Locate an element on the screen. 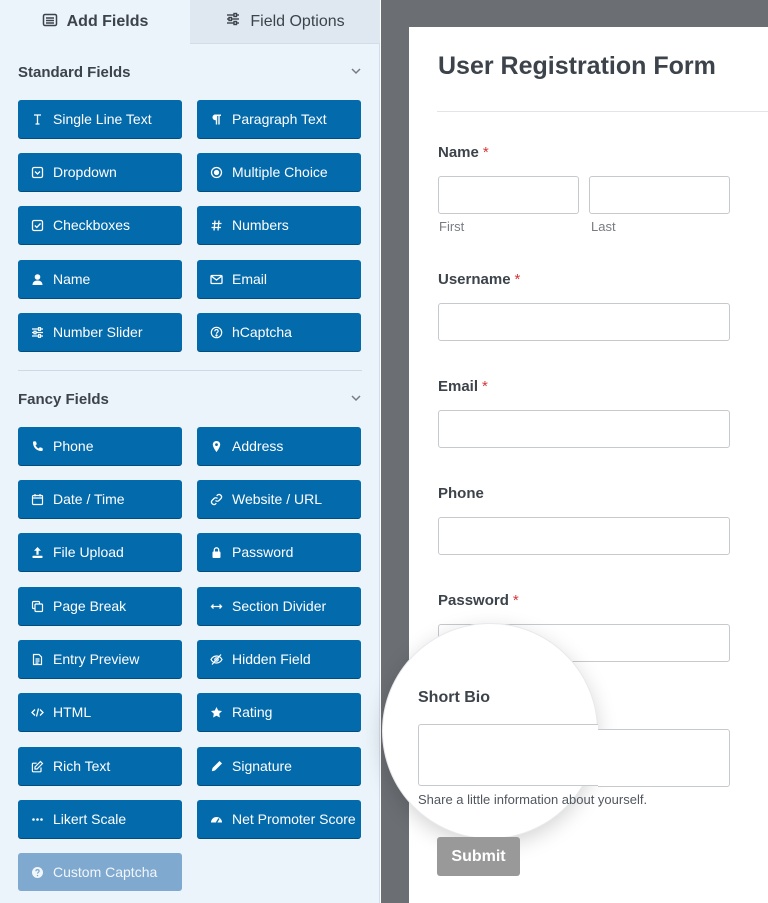 The width and height of the screenshot is (768, 903). standard-fields-title: Standard Fields is located at coordinates (74, 72).